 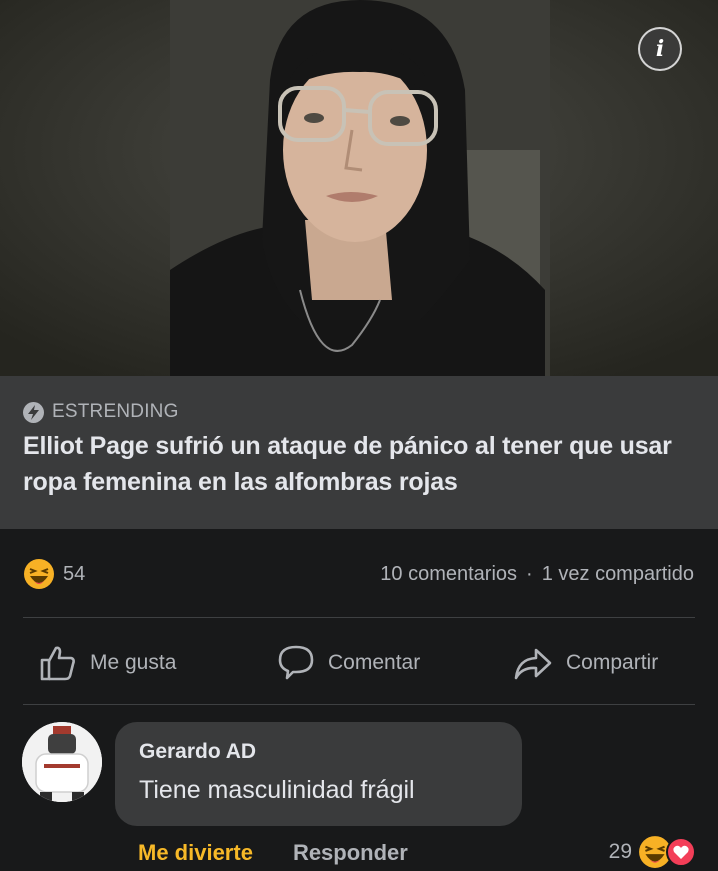 I want to click on comment-reaction-button: Me divierte, so click(x=195, y=853).